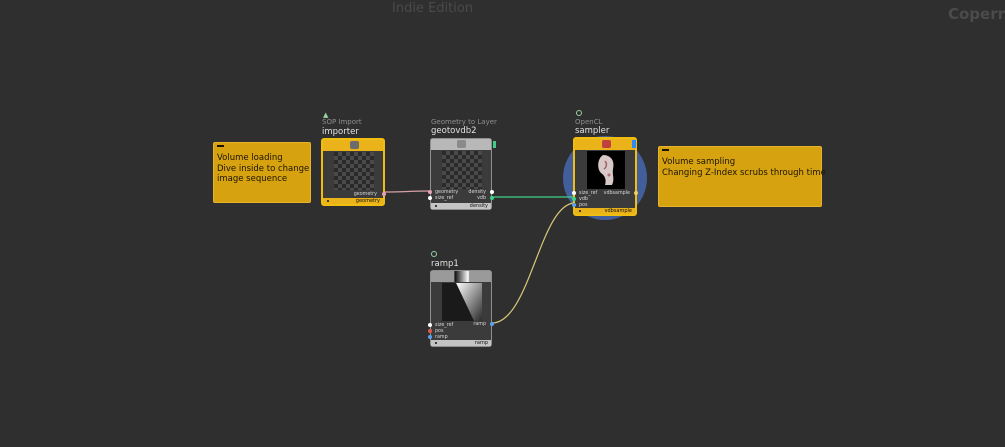  Describe the element at coordinates (481, 198) in the screenshot. I see `output-port-label: vdb` at that location.